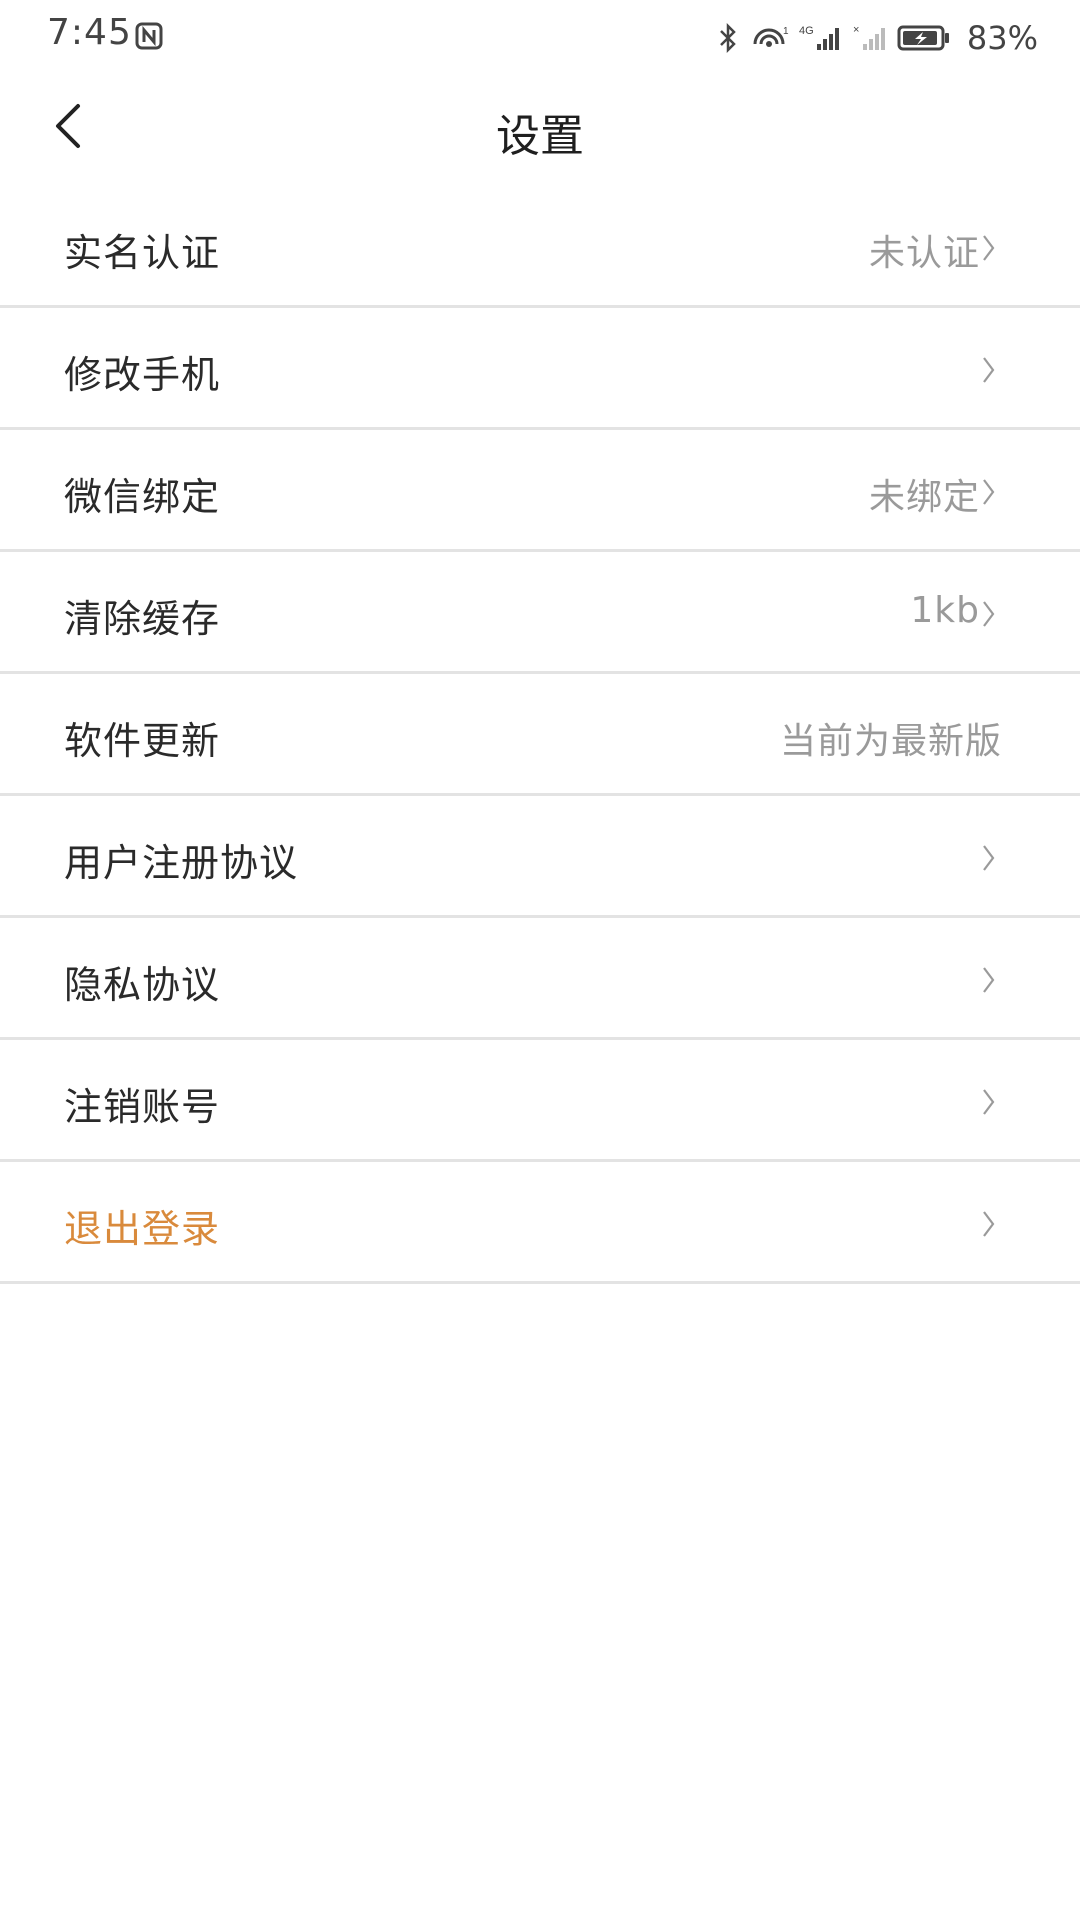 This screenshot has height=1920, width=1080. What do you see at coordinates (924, 38) in the screenshot?
I see `battery-charging-icon` at bounding box center [924, 38].